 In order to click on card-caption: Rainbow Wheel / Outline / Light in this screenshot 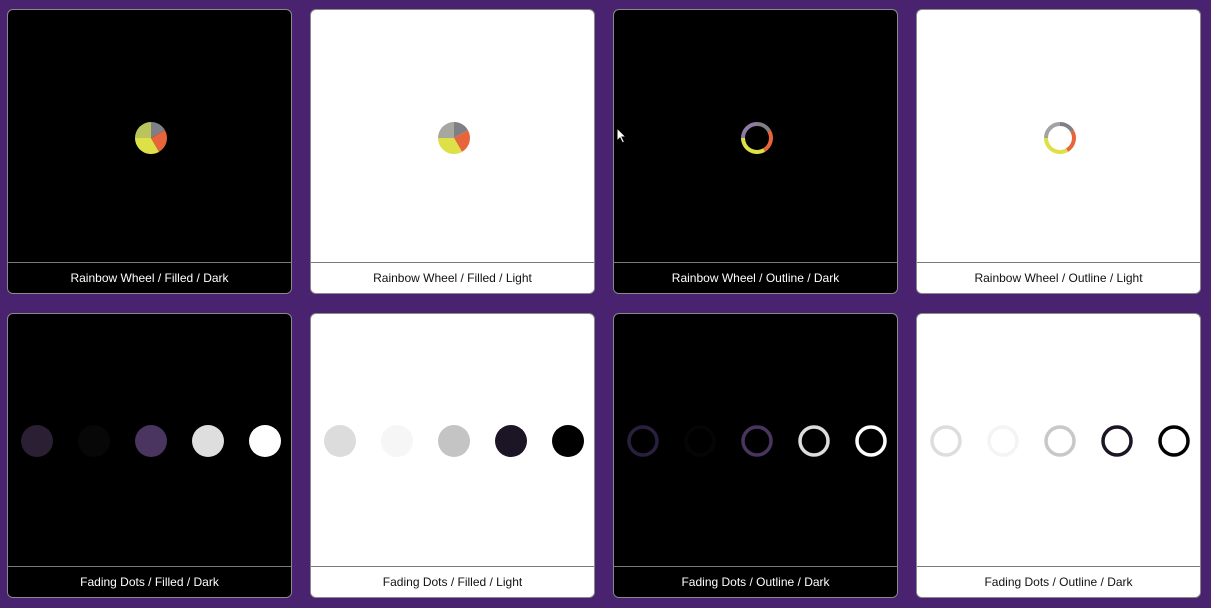, I will do `click(1058, 277)`.